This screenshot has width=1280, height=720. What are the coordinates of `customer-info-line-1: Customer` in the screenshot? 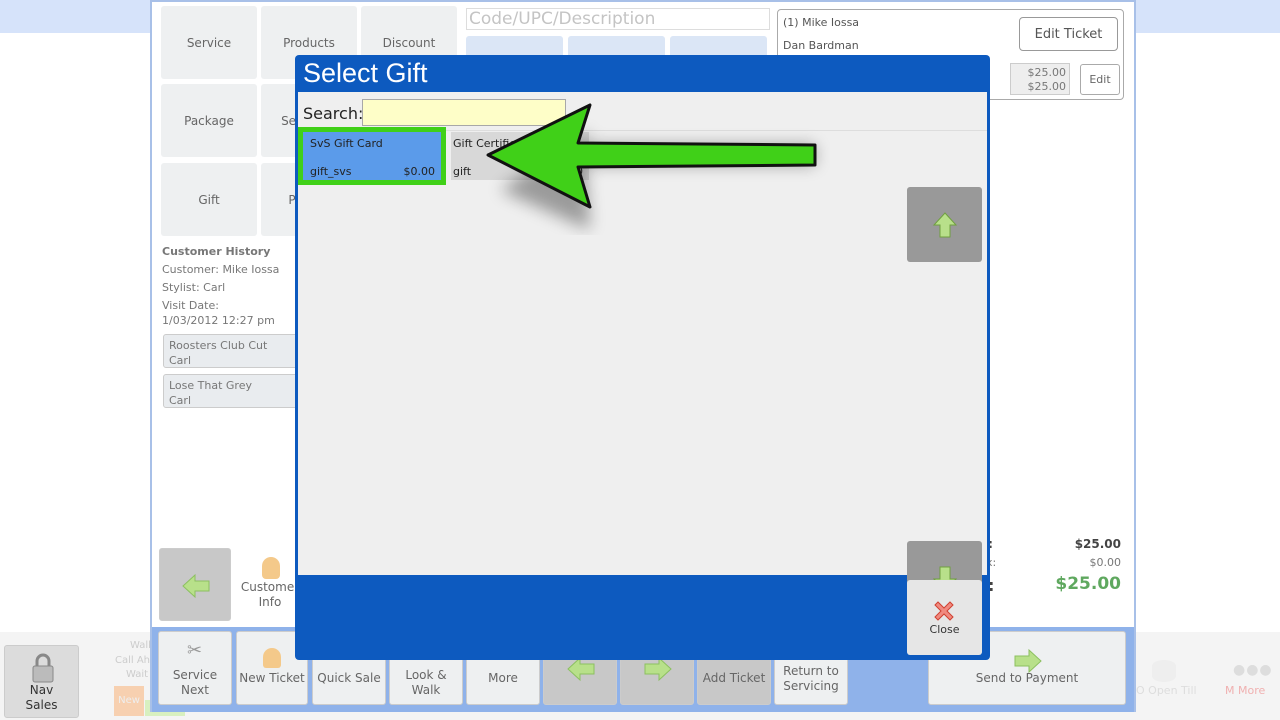 It's located at (270, 587).